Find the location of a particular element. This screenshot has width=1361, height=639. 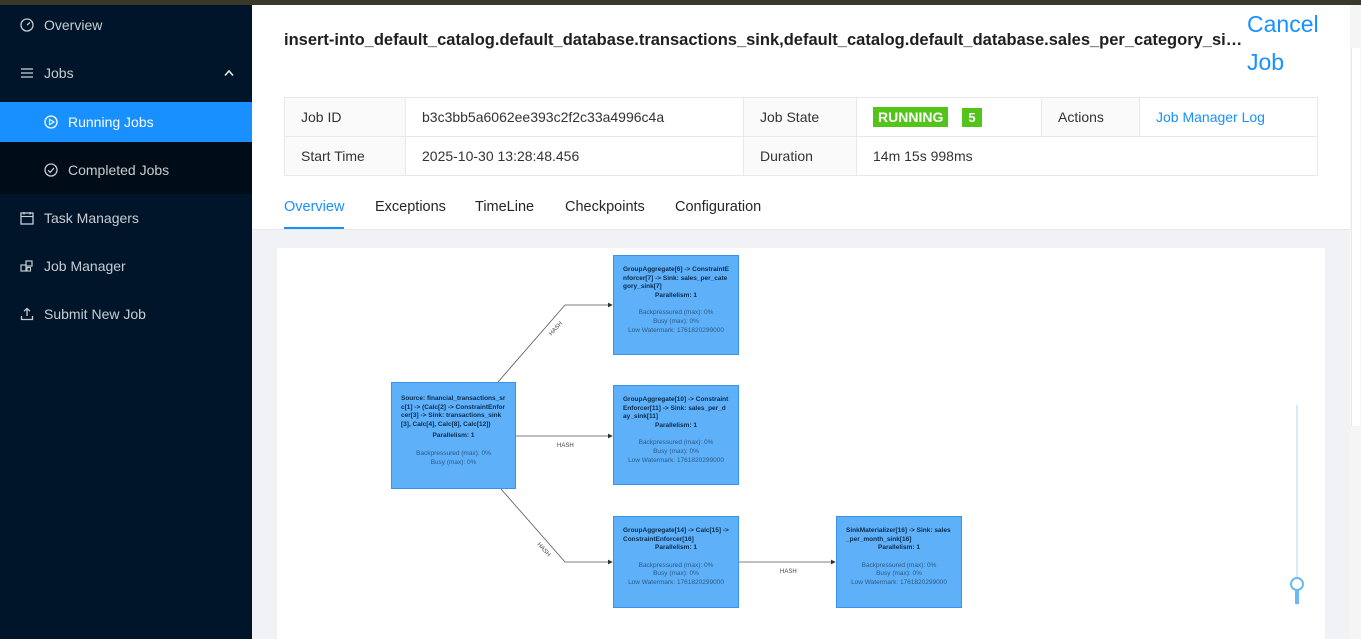

check-circle-icon is located at coordinates (51, 170).